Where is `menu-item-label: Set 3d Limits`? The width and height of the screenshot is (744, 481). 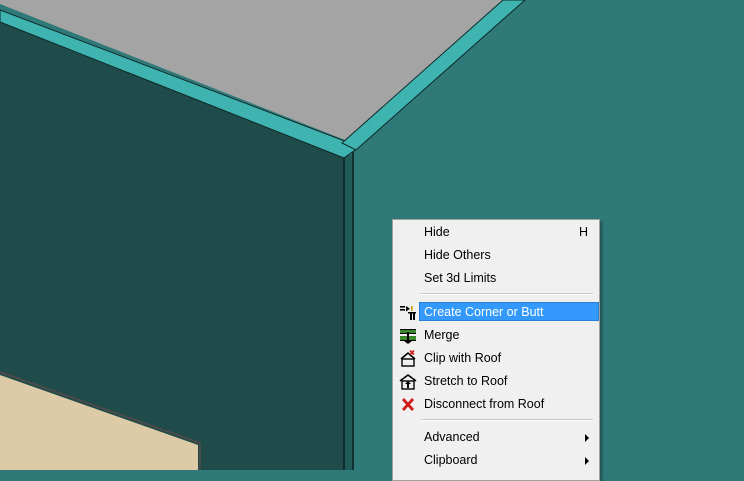
menu-item-label: Set 3d Limits is located at coordinates (460, 278).